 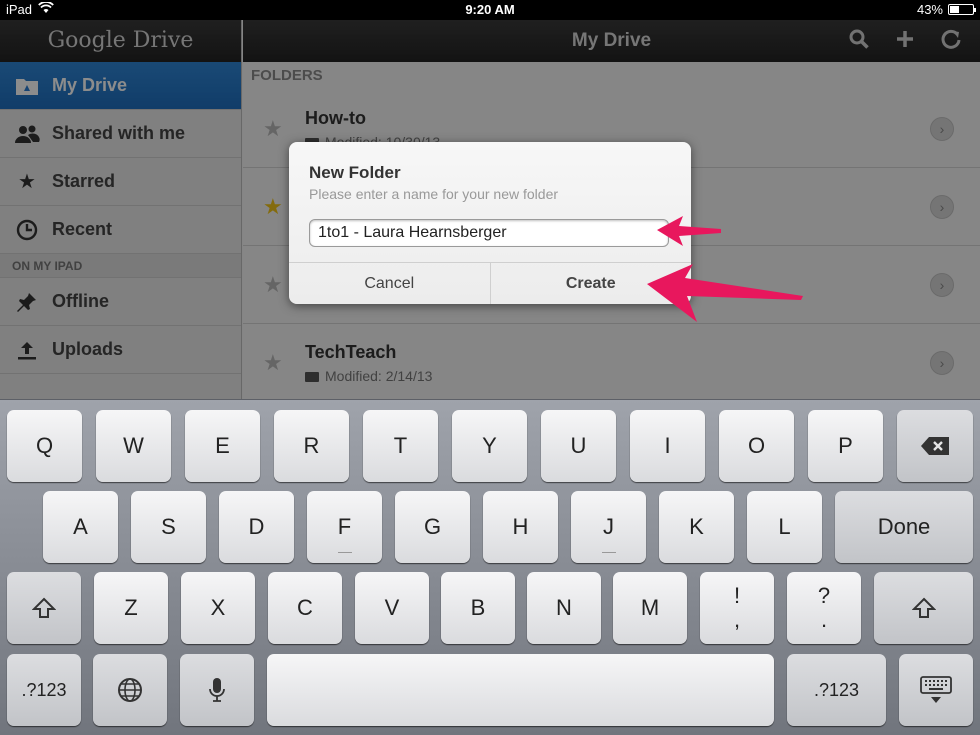 I want to click on key-g: G, so click(x=432, y=527).